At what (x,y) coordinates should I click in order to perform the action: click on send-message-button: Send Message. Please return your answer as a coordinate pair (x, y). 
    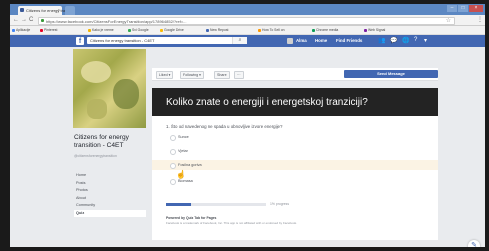
    Looking at the image, I should click on (391, 74).